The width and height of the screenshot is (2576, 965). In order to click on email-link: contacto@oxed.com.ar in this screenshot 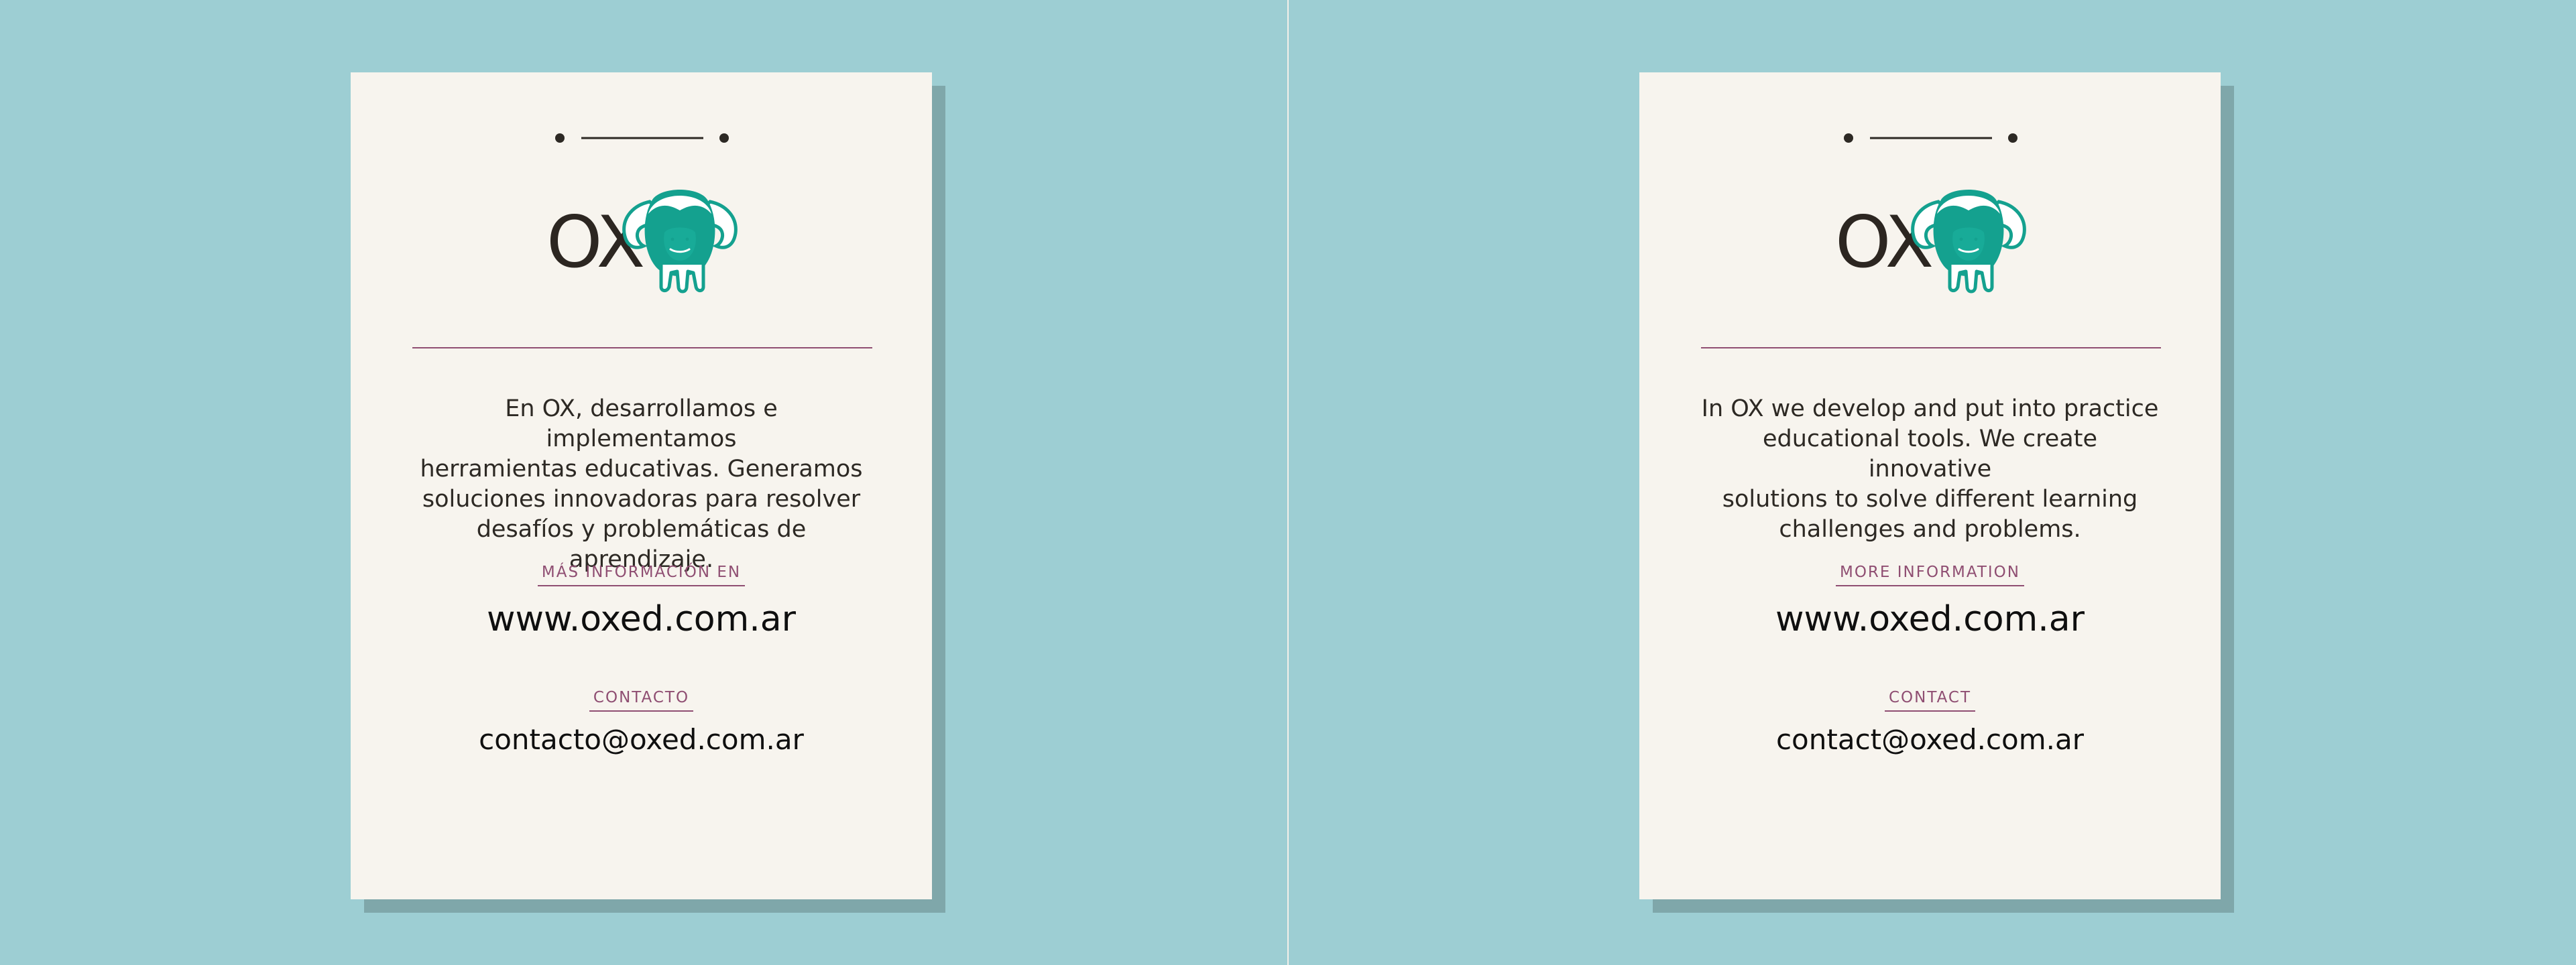, I will do `click(641, 740)`.